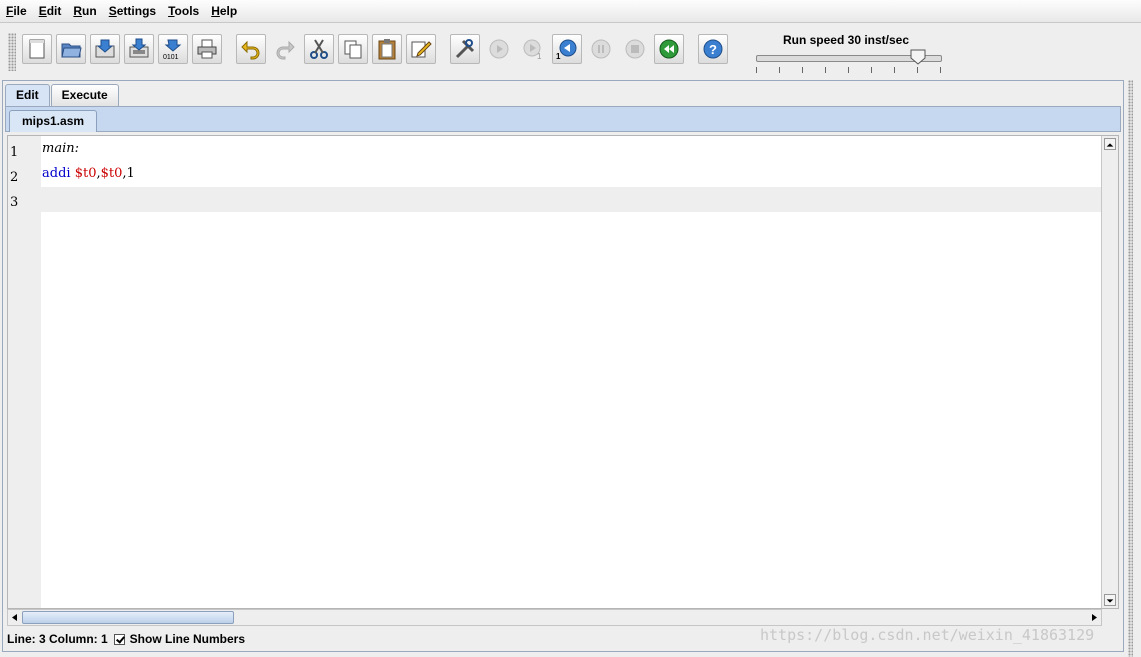 Image resolution: width=1141 pixels, height=657 pixels. I want to click on open-file-button, so click(71, 49).